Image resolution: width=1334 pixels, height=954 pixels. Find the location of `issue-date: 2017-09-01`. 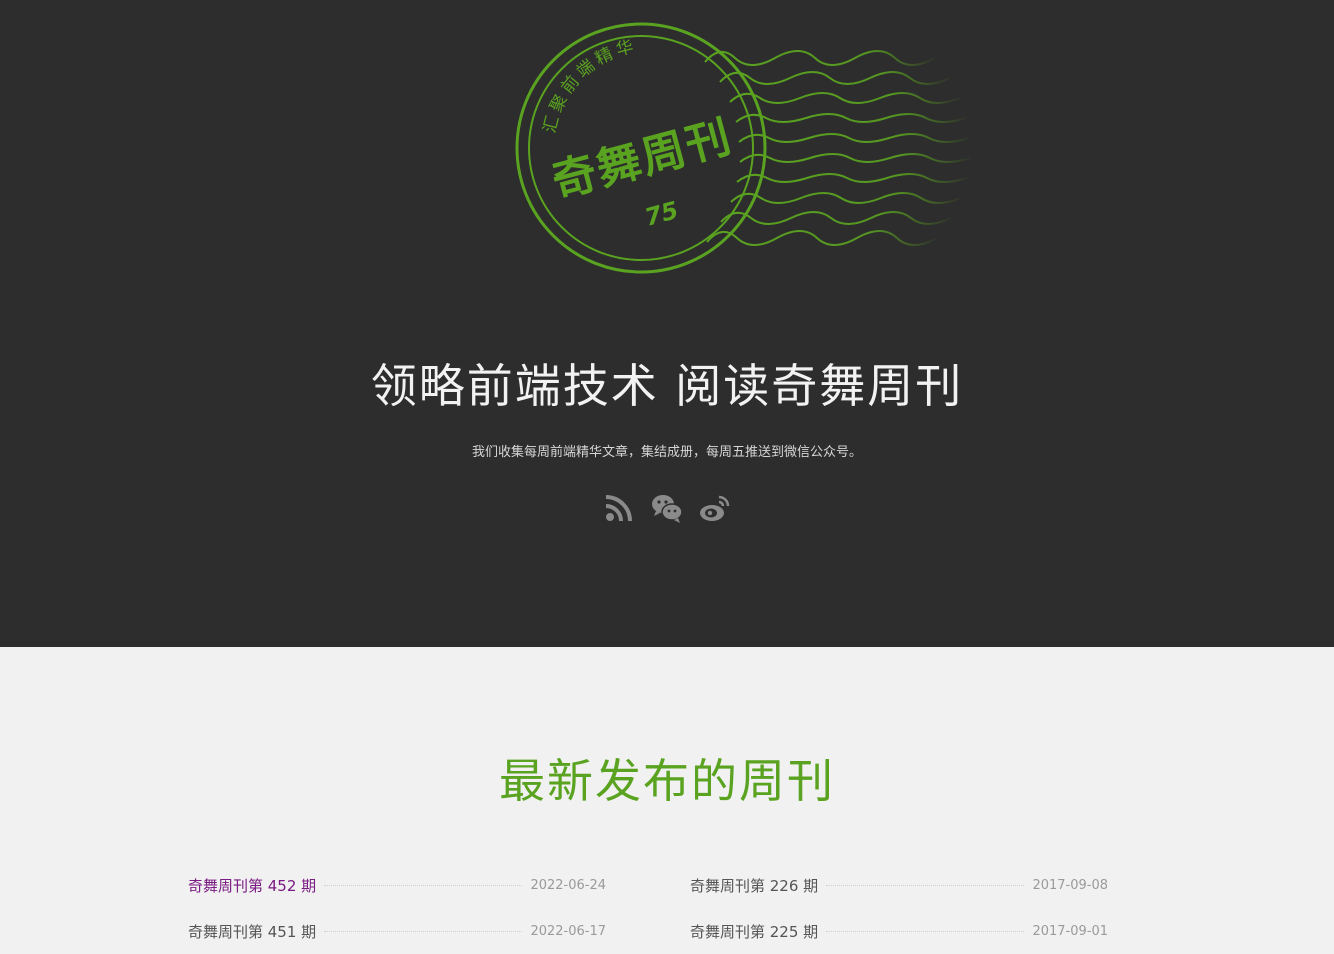

issue-date: 2017-09-01 is located at coordinates (1070, 931).